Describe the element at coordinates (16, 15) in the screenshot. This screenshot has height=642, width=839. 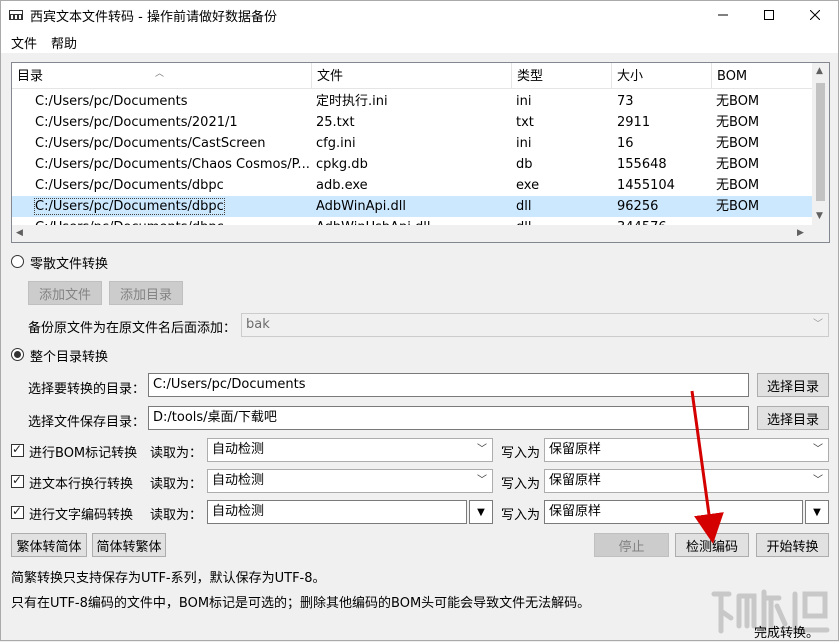
I see `app-icon` at that location.